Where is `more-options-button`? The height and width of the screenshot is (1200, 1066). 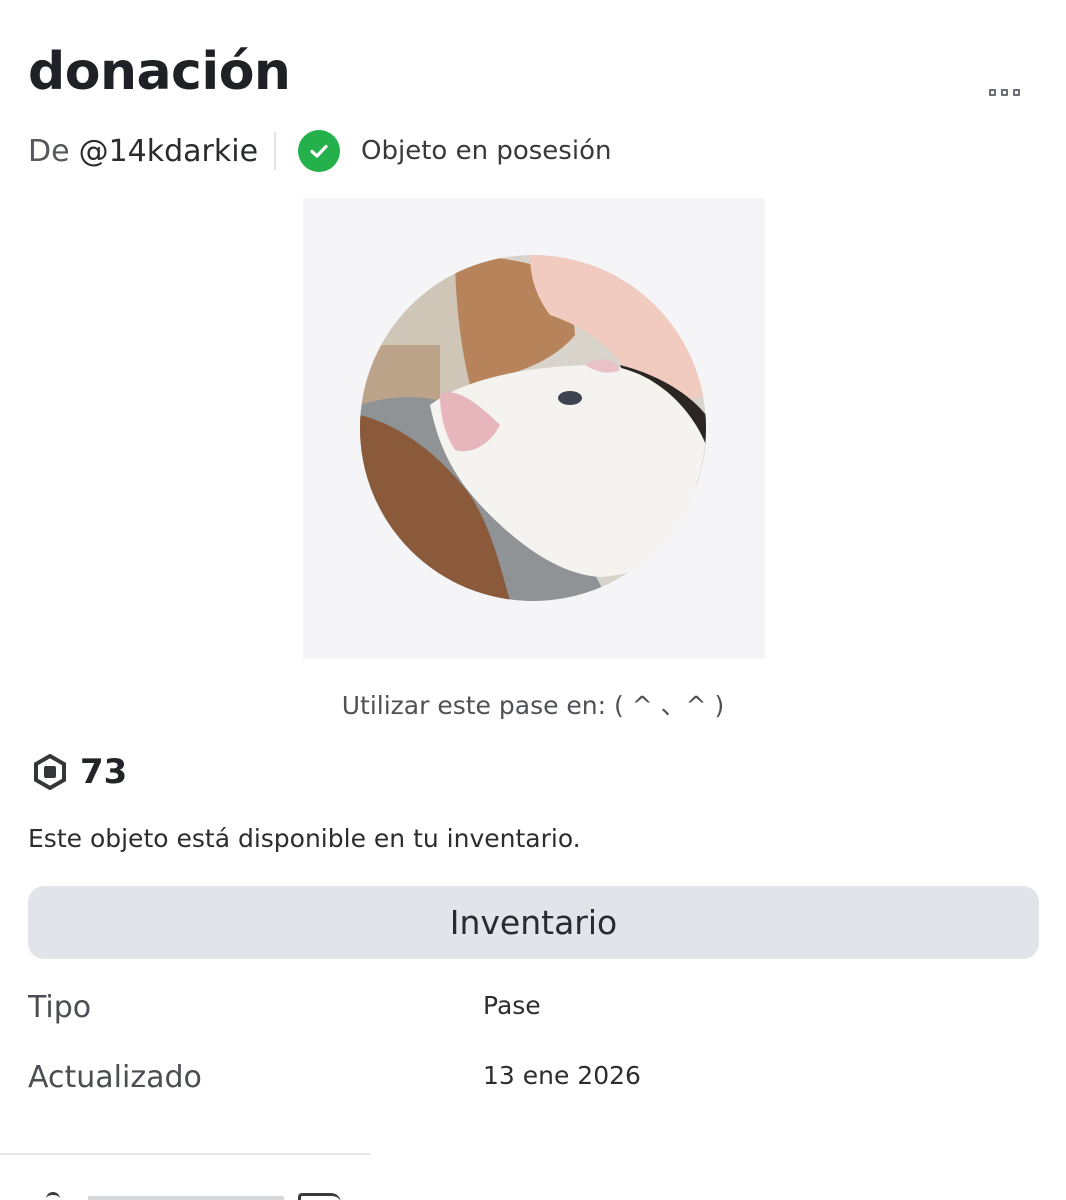
more-options-button is located at coordinates (1004, 92).